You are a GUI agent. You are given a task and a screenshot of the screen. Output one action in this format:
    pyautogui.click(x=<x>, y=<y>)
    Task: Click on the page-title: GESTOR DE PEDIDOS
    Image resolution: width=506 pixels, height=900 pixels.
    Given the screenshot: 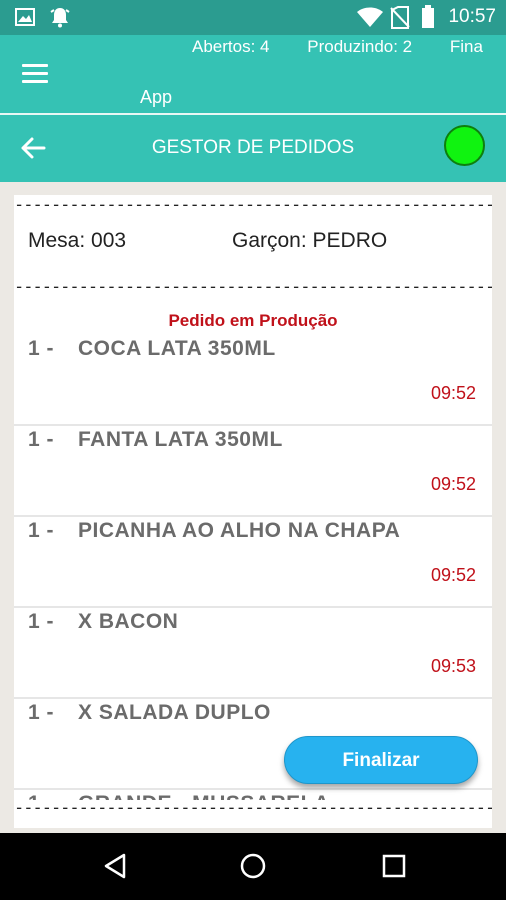 What is the action you would take?
    pyautogui.click(x=253, y=147)
    